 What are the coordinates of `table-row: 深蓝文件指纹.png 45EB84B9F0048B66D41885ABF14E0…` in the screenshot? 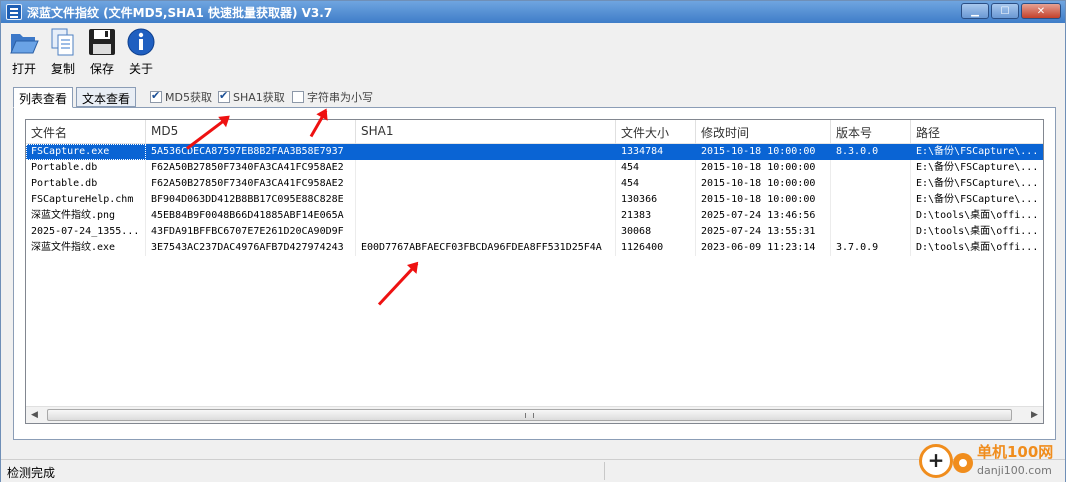 It's located at (534, 216).